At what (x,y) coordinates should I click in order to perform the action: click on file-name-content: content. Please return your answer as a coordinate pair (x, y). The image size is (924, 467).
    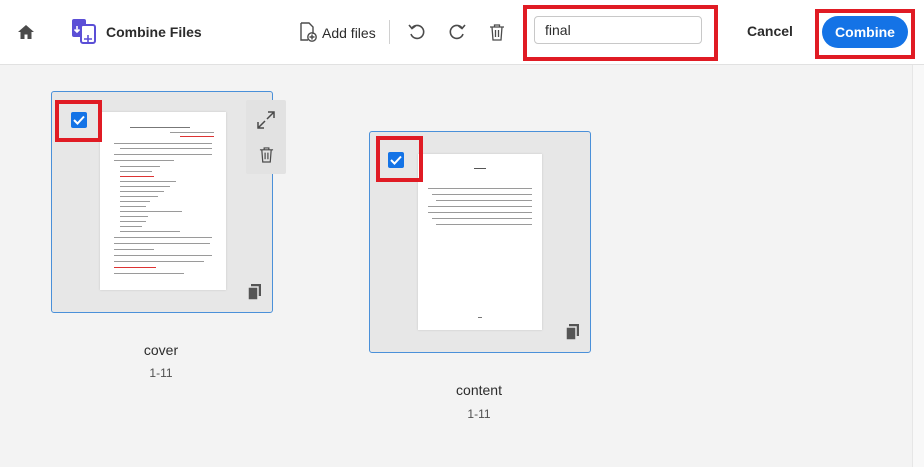
    Looking at the image, I should click on (479, 390).